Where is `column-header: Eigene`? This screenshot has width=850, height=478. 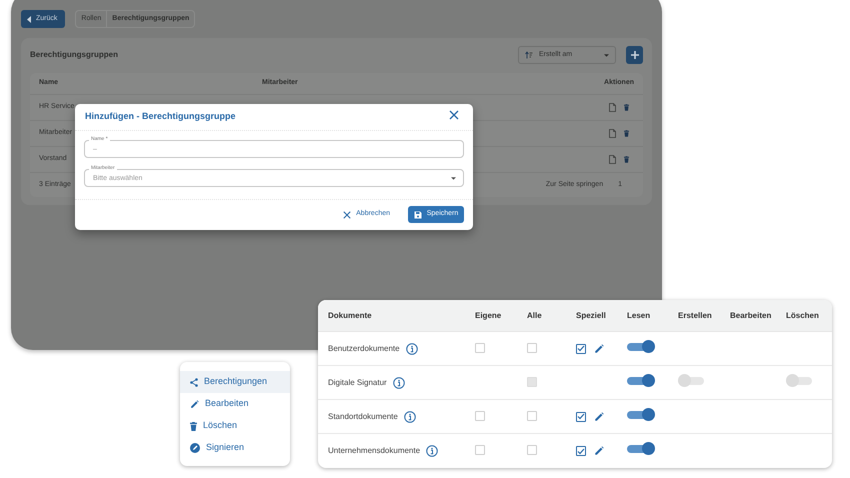
column-header: Eigene is located at coordinates (488, 316).